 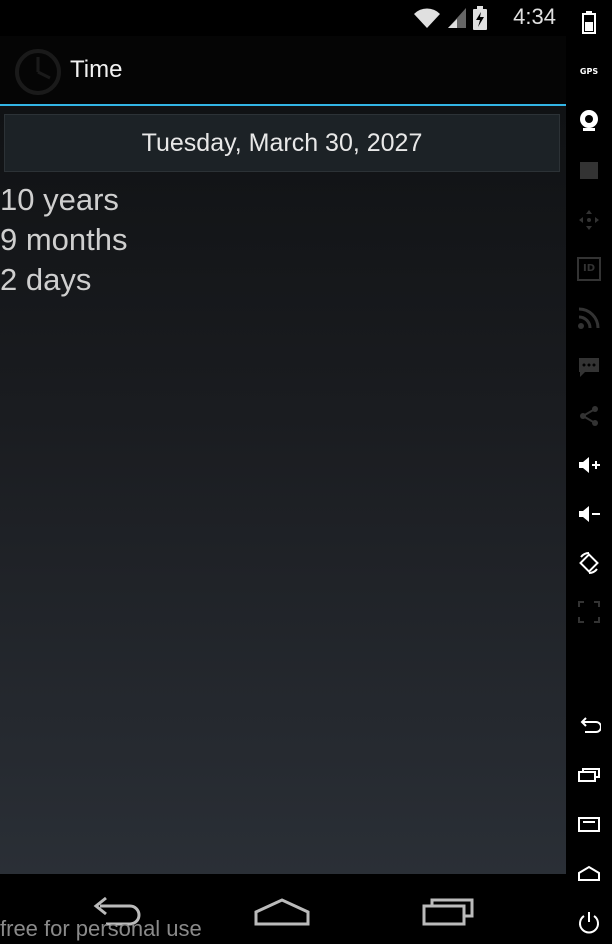 I want to click on volume-down-icon, so click(x=589, y=514).